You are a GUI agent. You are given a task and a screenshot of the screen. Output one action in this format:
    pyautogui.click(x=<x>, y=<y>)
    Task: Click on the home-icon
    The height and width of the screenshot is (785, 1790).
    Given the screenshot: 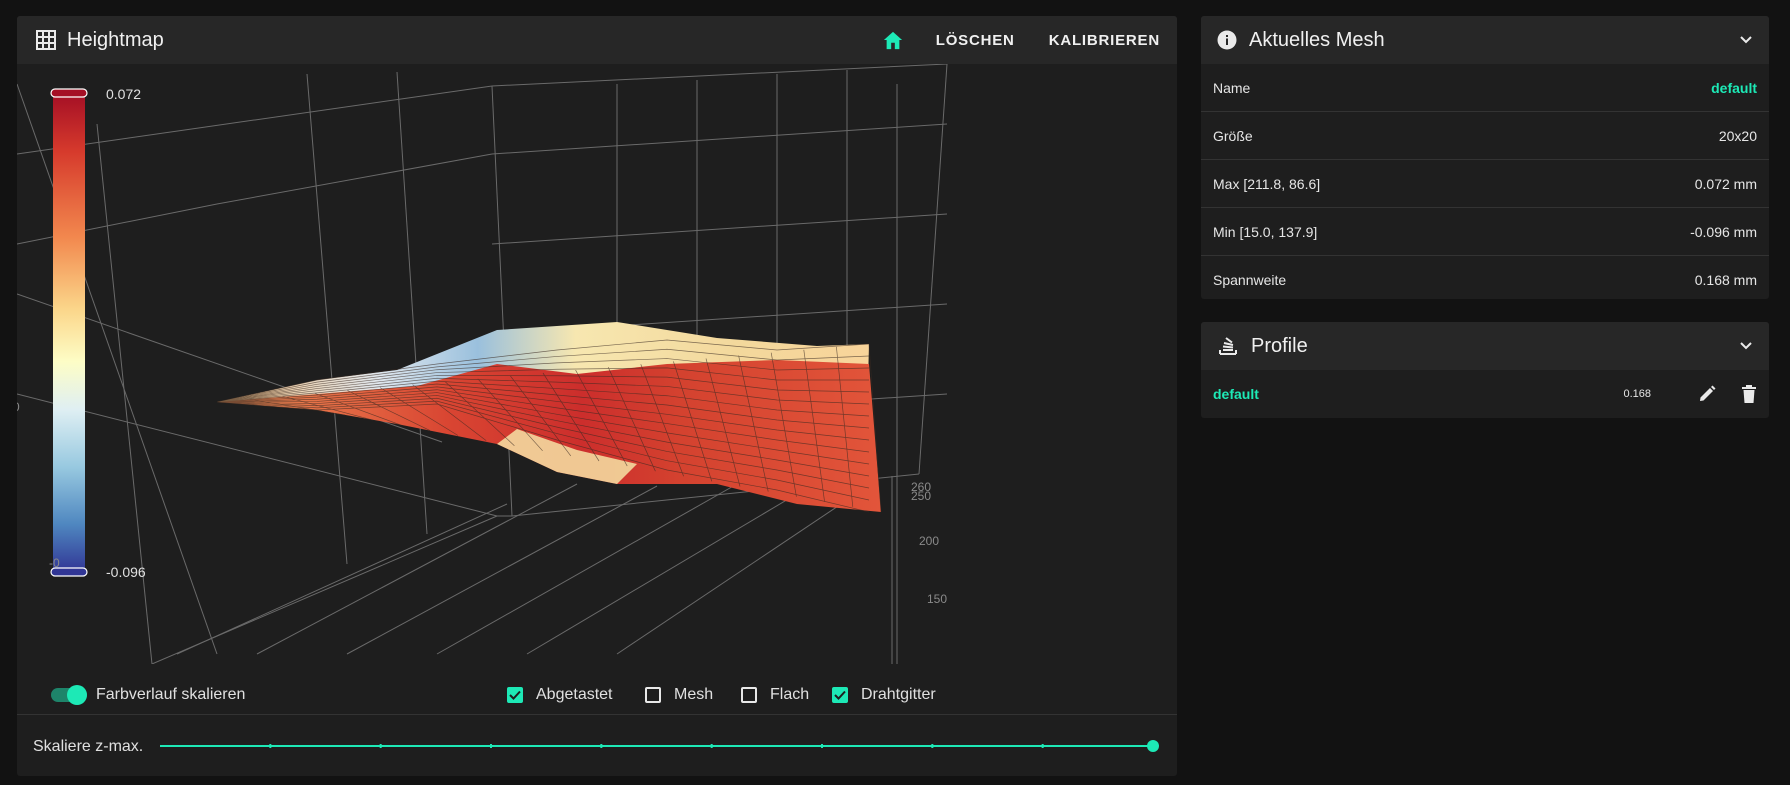 What is the action you would take?
    pyautogui.click(x=893, y=40)
    